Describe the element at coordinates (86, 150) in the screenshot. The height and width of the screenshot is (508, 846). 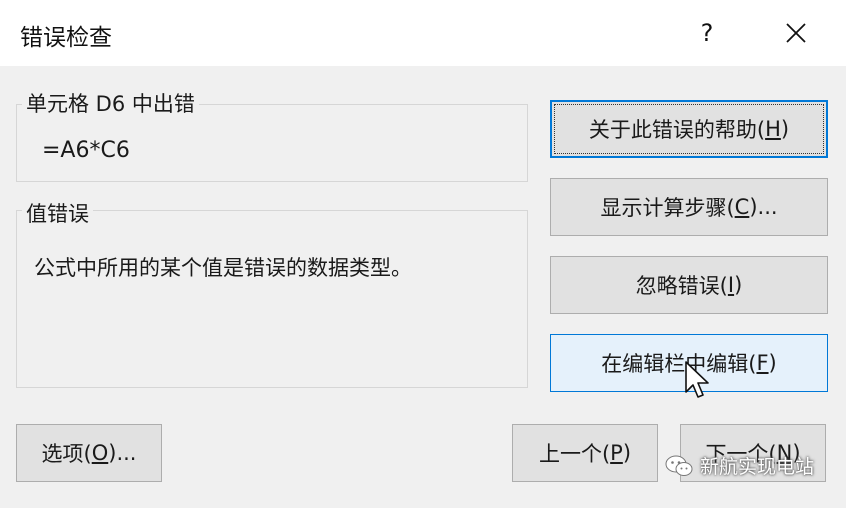
I see `formula-text: =A6*C6` at that location.